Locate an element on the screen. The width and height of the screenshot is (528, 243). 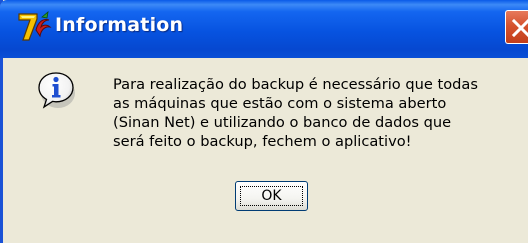
window-title: Information is located at coordinates (119, 25).